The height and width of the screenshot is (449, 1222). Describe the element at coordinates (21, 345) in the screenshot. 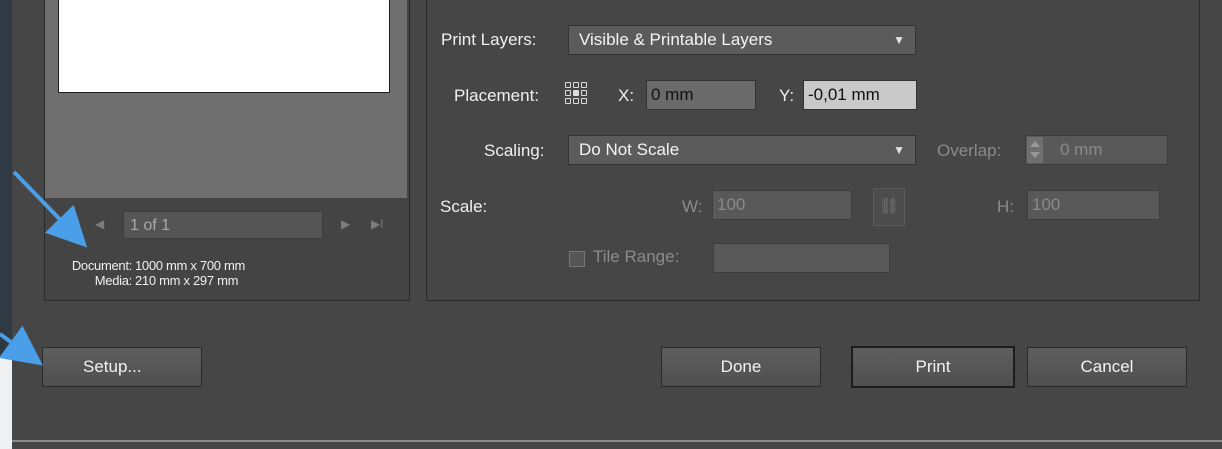

I see `annotation-arrow-setup` at that location.